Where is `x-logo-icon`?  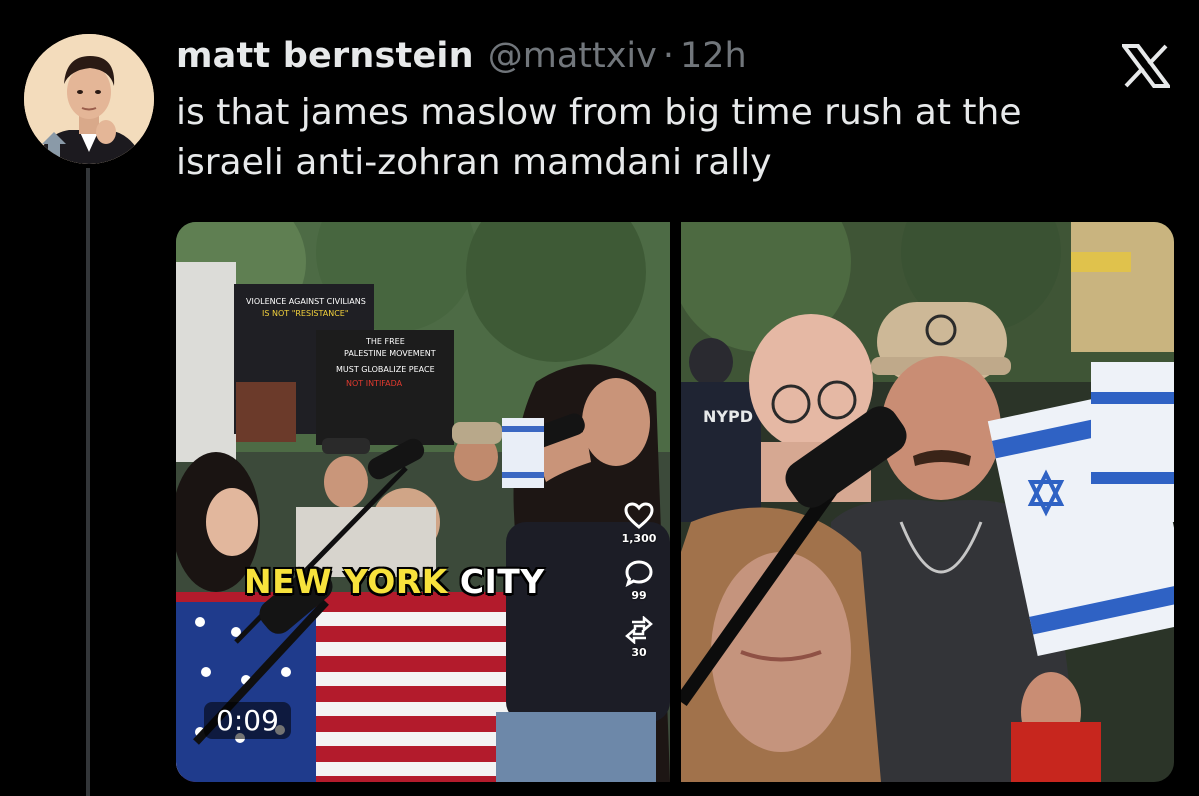
x-logo-icon is located at coordinates (1146, 66).